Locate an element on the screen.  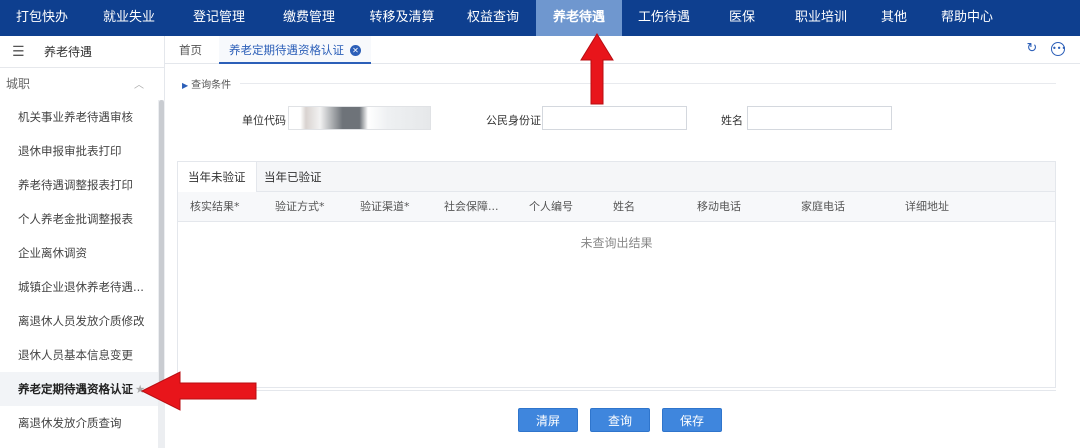
unit-code-label: 单位代码 is located at coordinates (264, 120).